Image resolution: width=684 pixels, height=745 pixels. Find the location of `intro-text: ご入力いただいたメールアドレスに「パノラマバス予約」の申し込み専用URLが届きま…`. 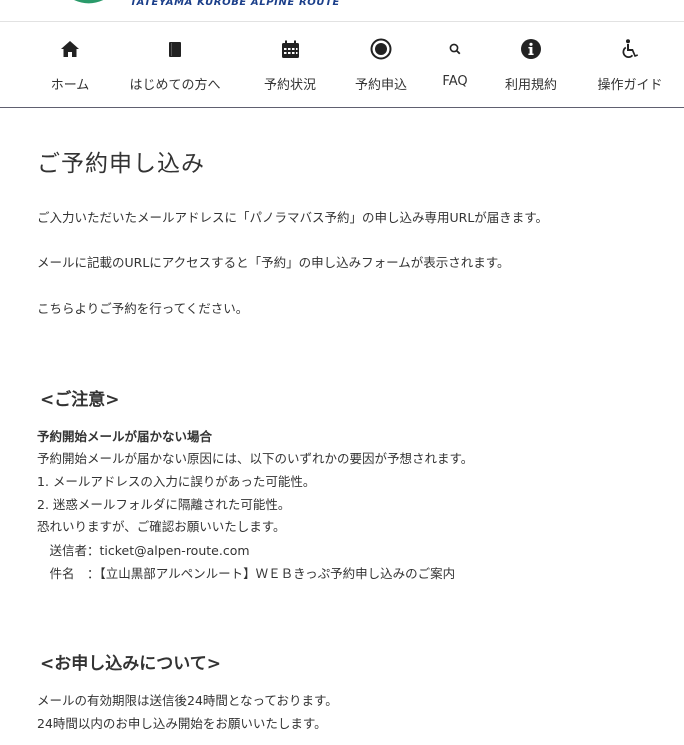

intro-text: ご入力いただいたメールアドレスに「パノラマバス予約」の申し込み専用URLが届きま… is located at coordinates (293, 217).